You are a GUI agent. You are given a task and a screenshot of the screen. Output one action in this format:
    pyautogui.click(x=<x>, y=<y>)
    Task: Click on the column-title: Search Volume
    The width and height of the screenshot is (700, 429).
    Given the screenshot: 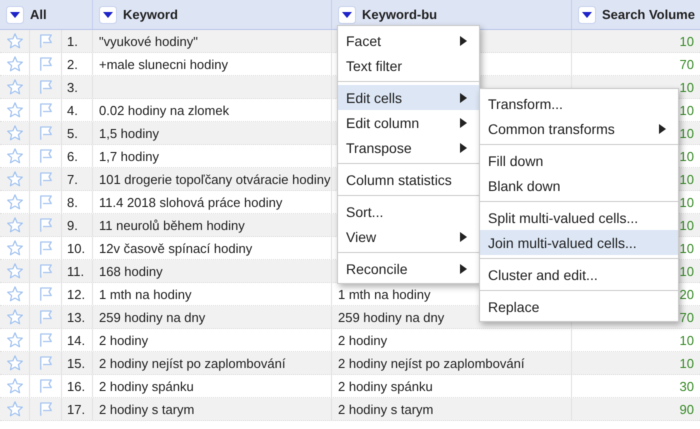 What is the action you would take?
    pyautogui.click(x=648, y=14)
    